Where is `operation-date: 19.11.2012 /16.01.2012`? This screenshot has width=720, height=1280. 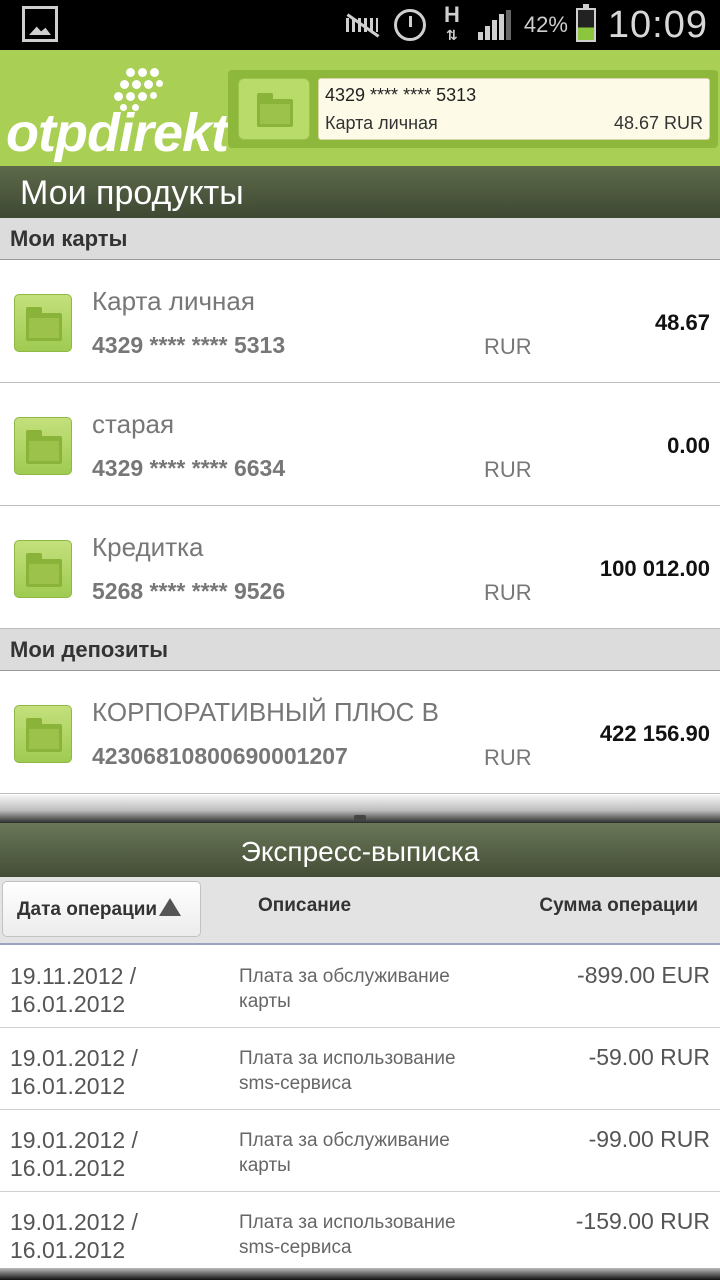
operation-date: 19.11.2012 /16.01.2012 is located at coordinates (73, 990).